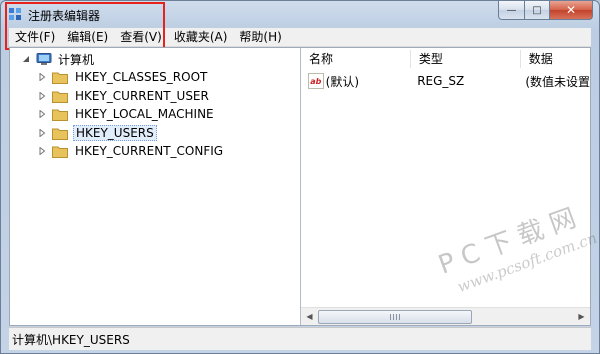 Image resolution: width=600 pixels, height=354 pixels. I want to click on scroll-right-arrow-icon: ▶, so click(581, 316).